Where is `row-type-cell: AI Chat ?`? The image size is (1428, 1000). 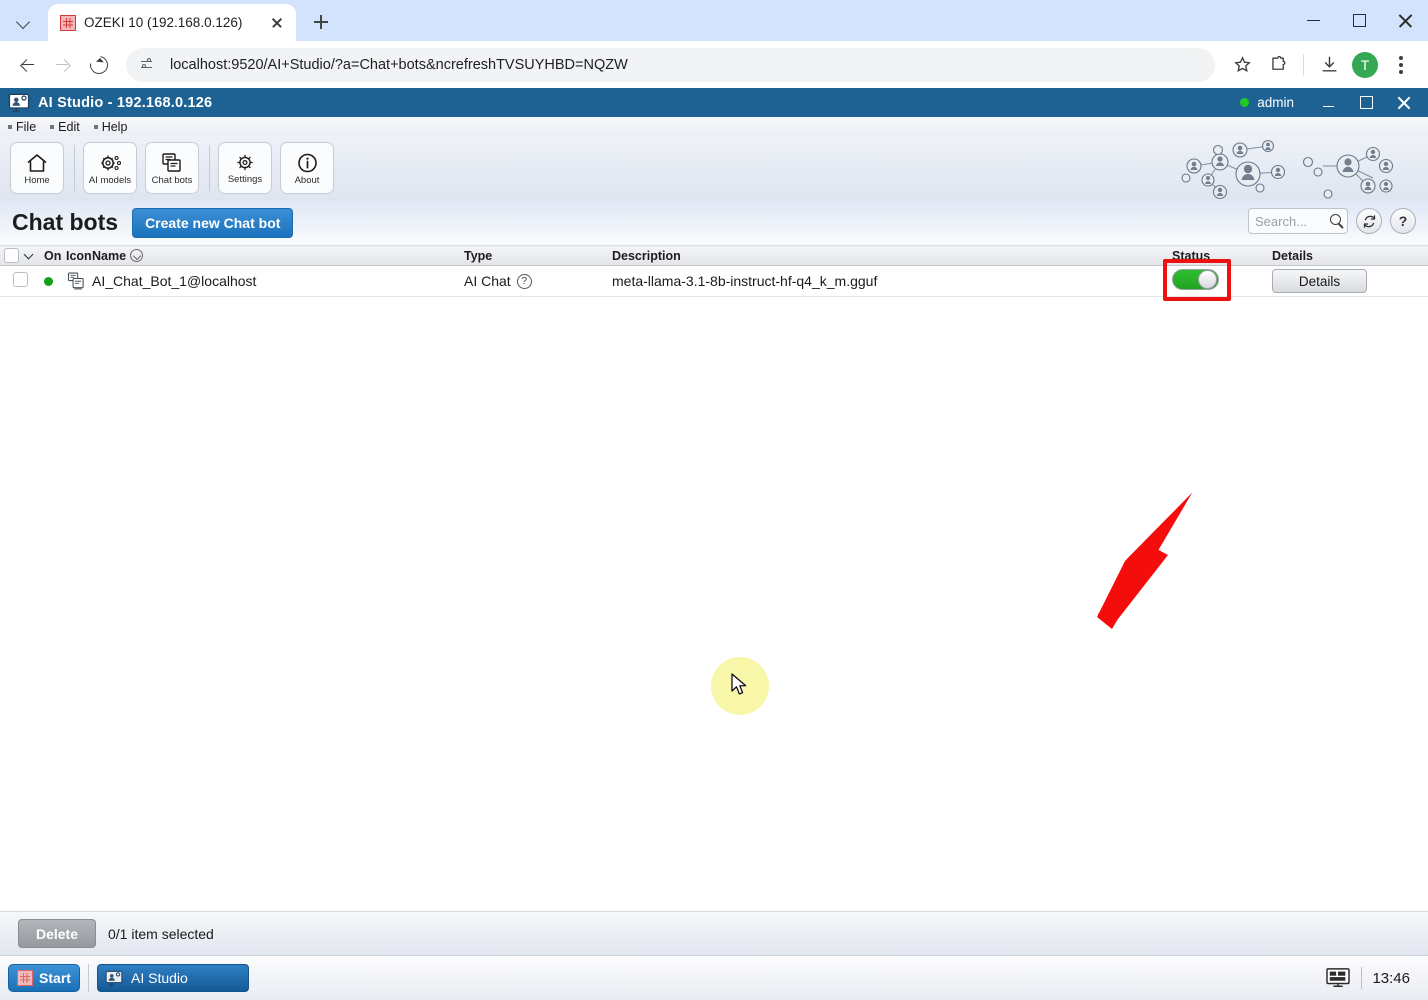
row-type-cell: AI Chat ? is located at coordinates (534, 281).